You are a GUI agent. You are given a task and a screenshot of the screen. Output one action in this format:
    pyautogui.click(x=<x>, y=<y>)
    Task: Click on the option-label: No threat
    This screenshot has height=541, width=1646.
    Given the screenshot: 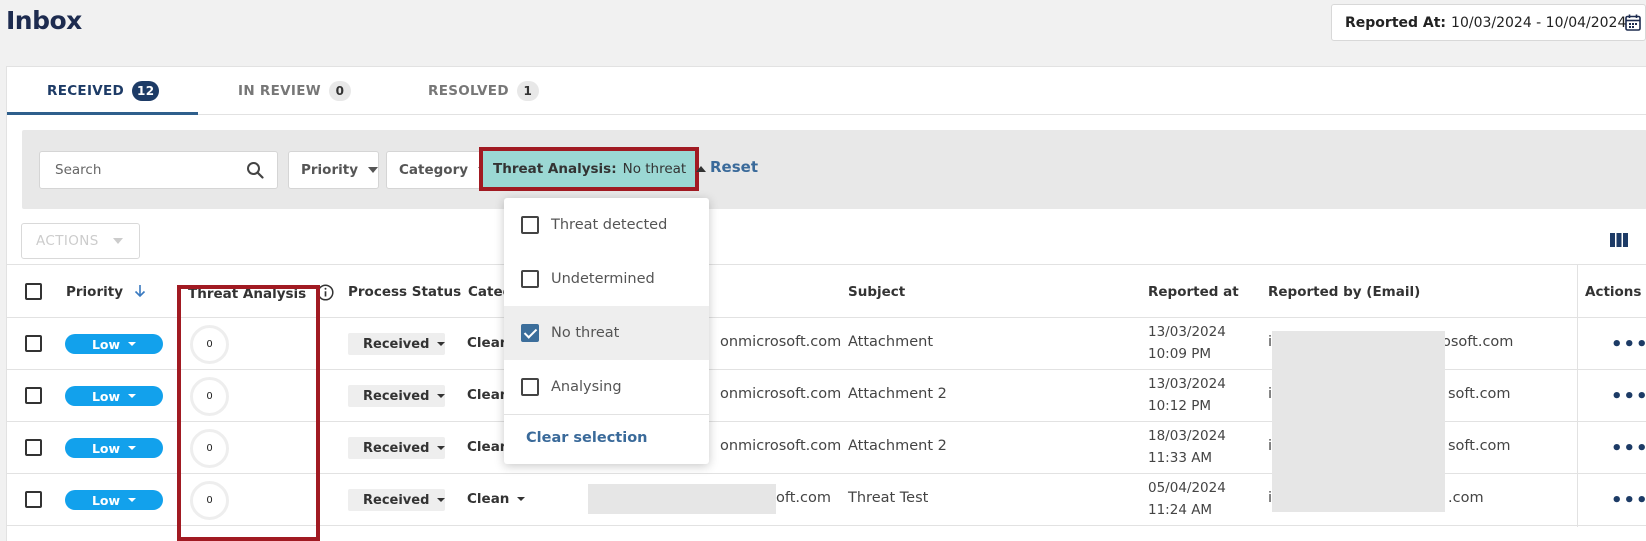 What is the action you would take?
    pyautogui.click(x=585, y=333)
    